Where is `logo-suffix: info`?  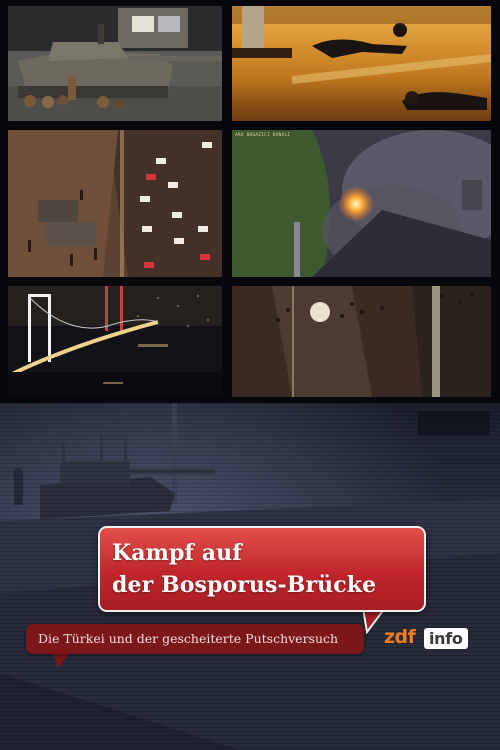 logo-suffix: info is located at coordinates (446, 638).